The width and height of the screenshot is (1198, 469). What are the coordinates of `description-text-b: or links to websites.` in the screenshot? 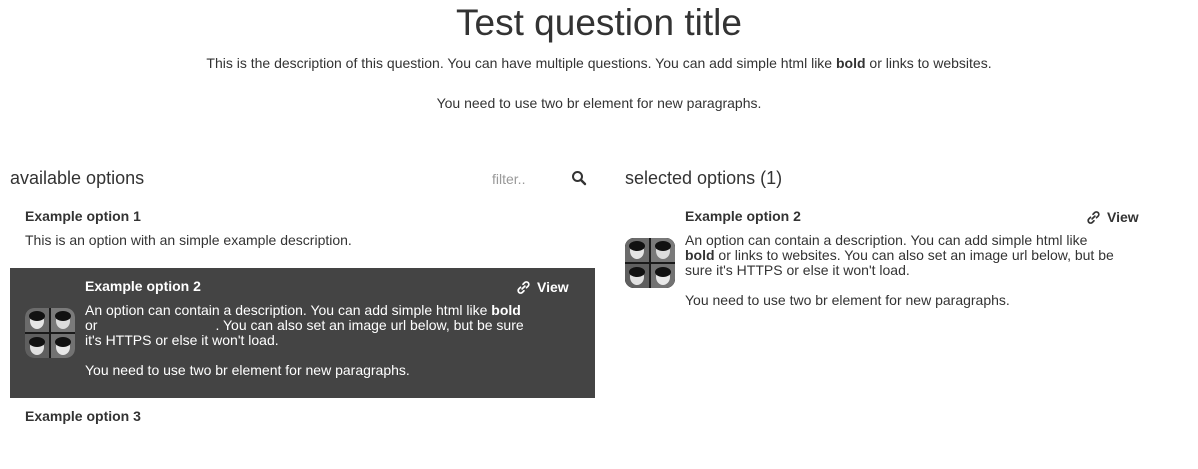 It's located at (928, 63).